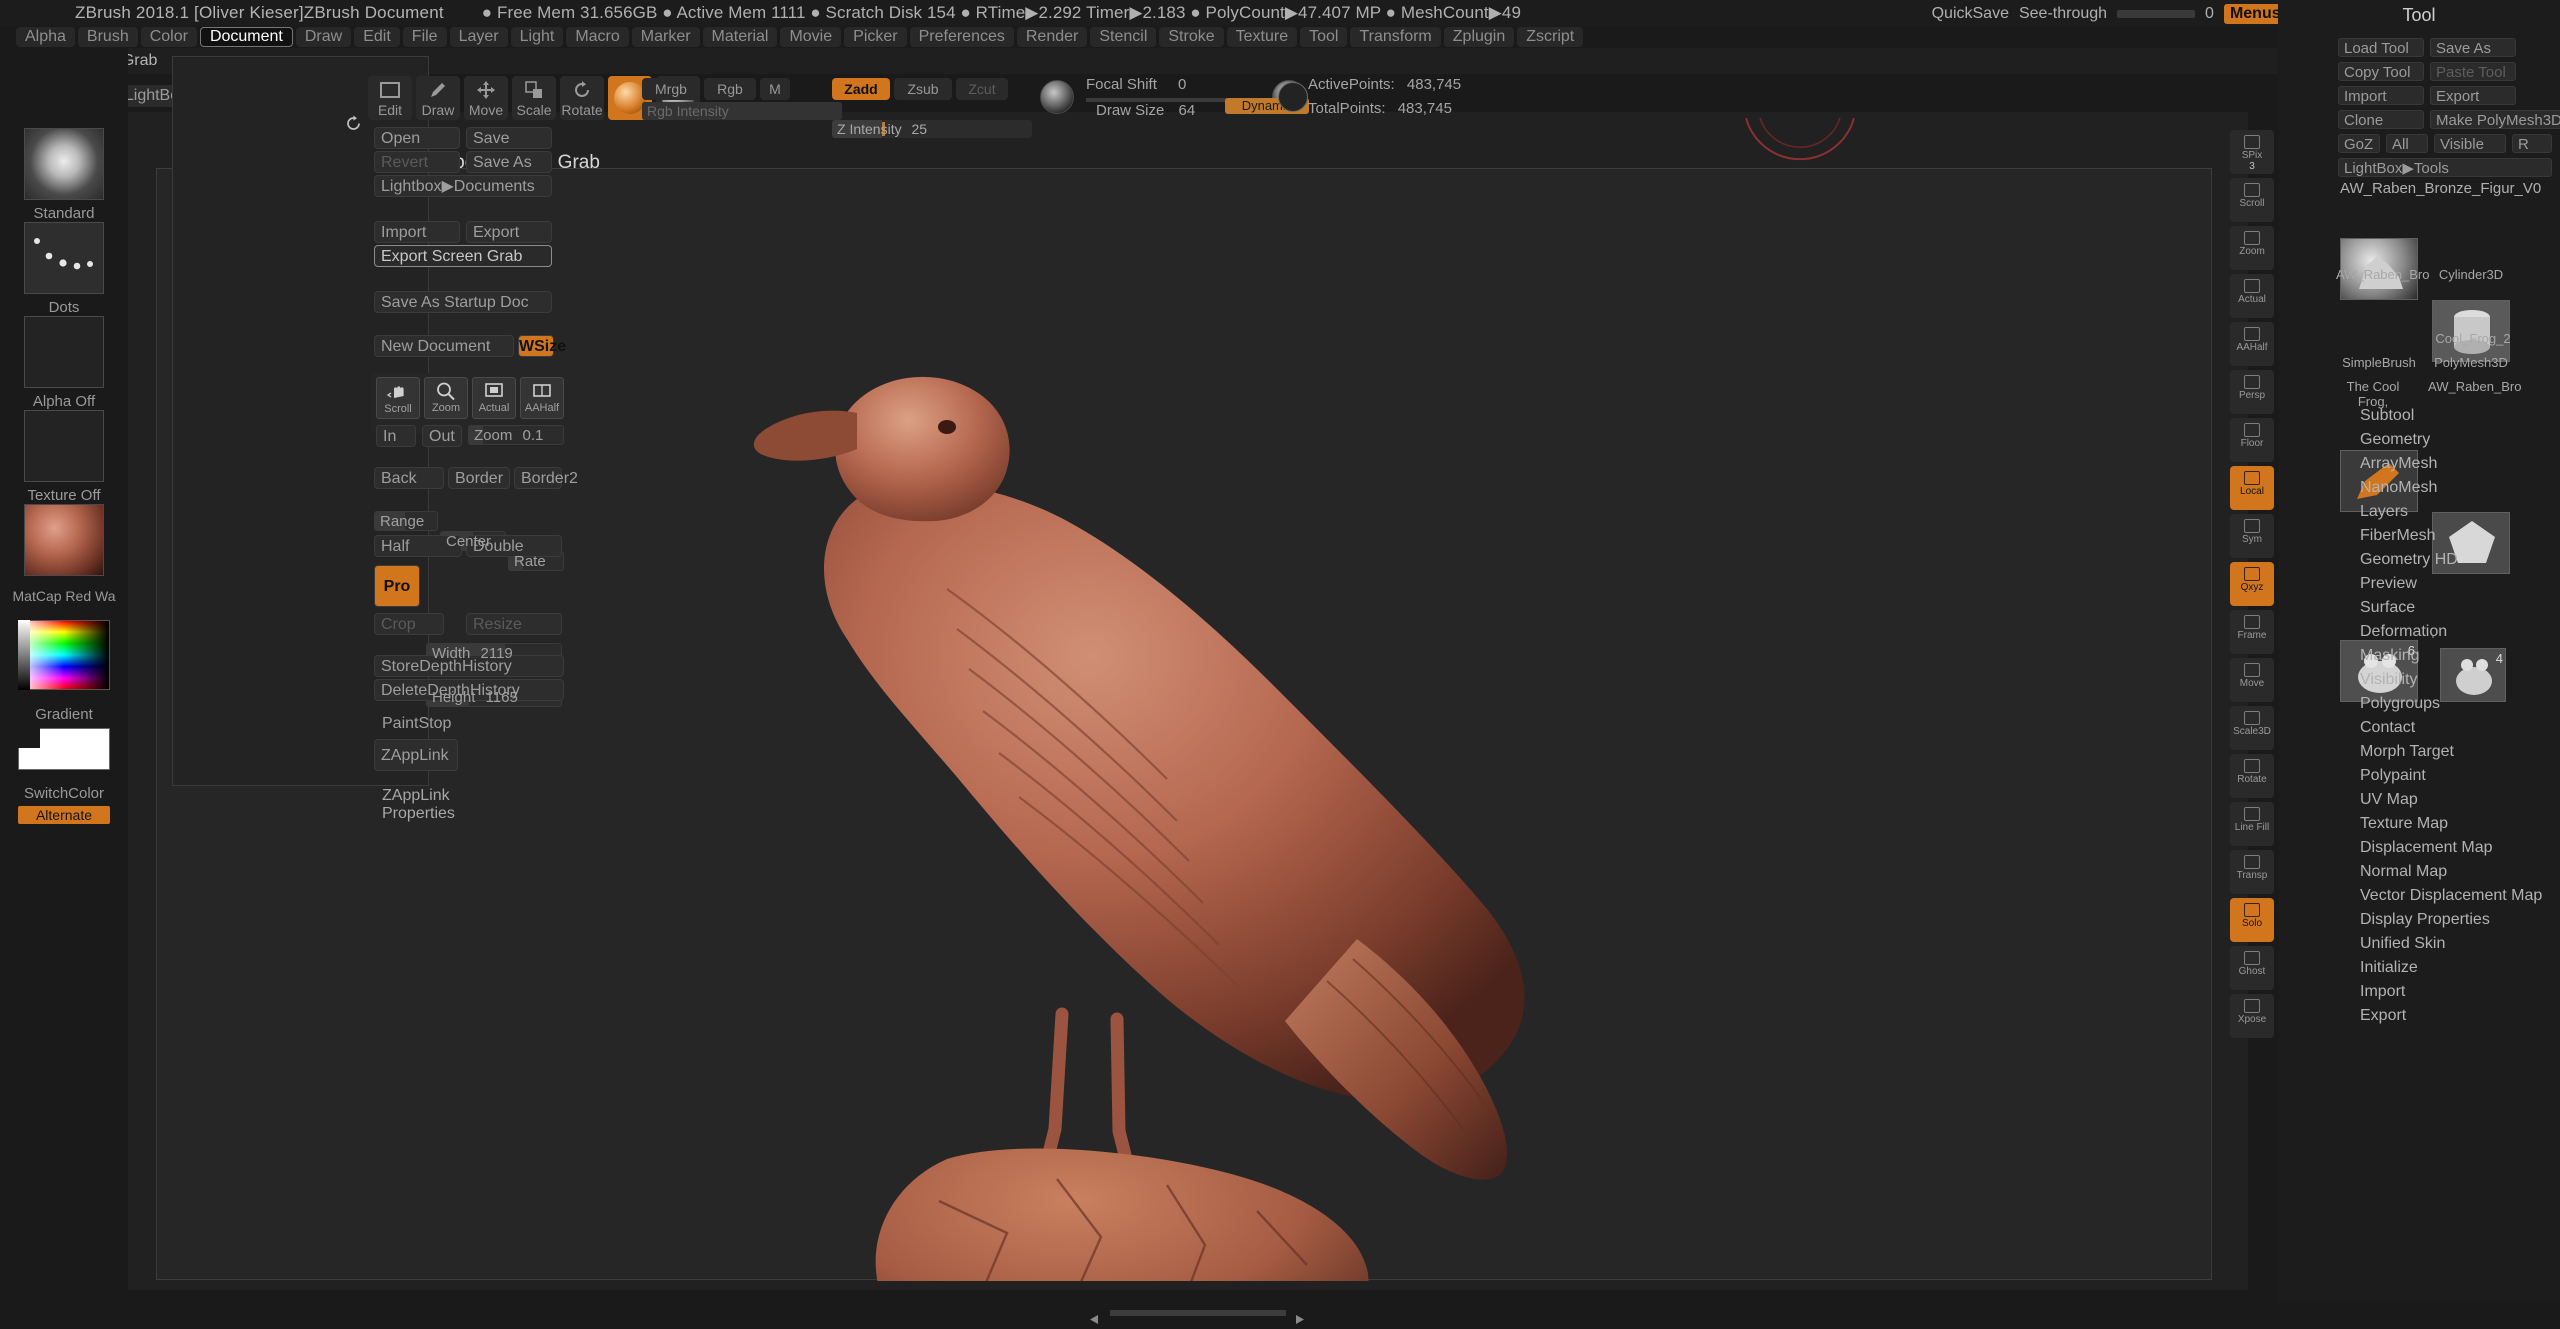 This screenshot has height=1329, width=2560. What do you see at coordinates (2448, 536) in the screenshot?
I see `tool-section-fibermesh: FiberMesh` at bounding box center [2448, 536].